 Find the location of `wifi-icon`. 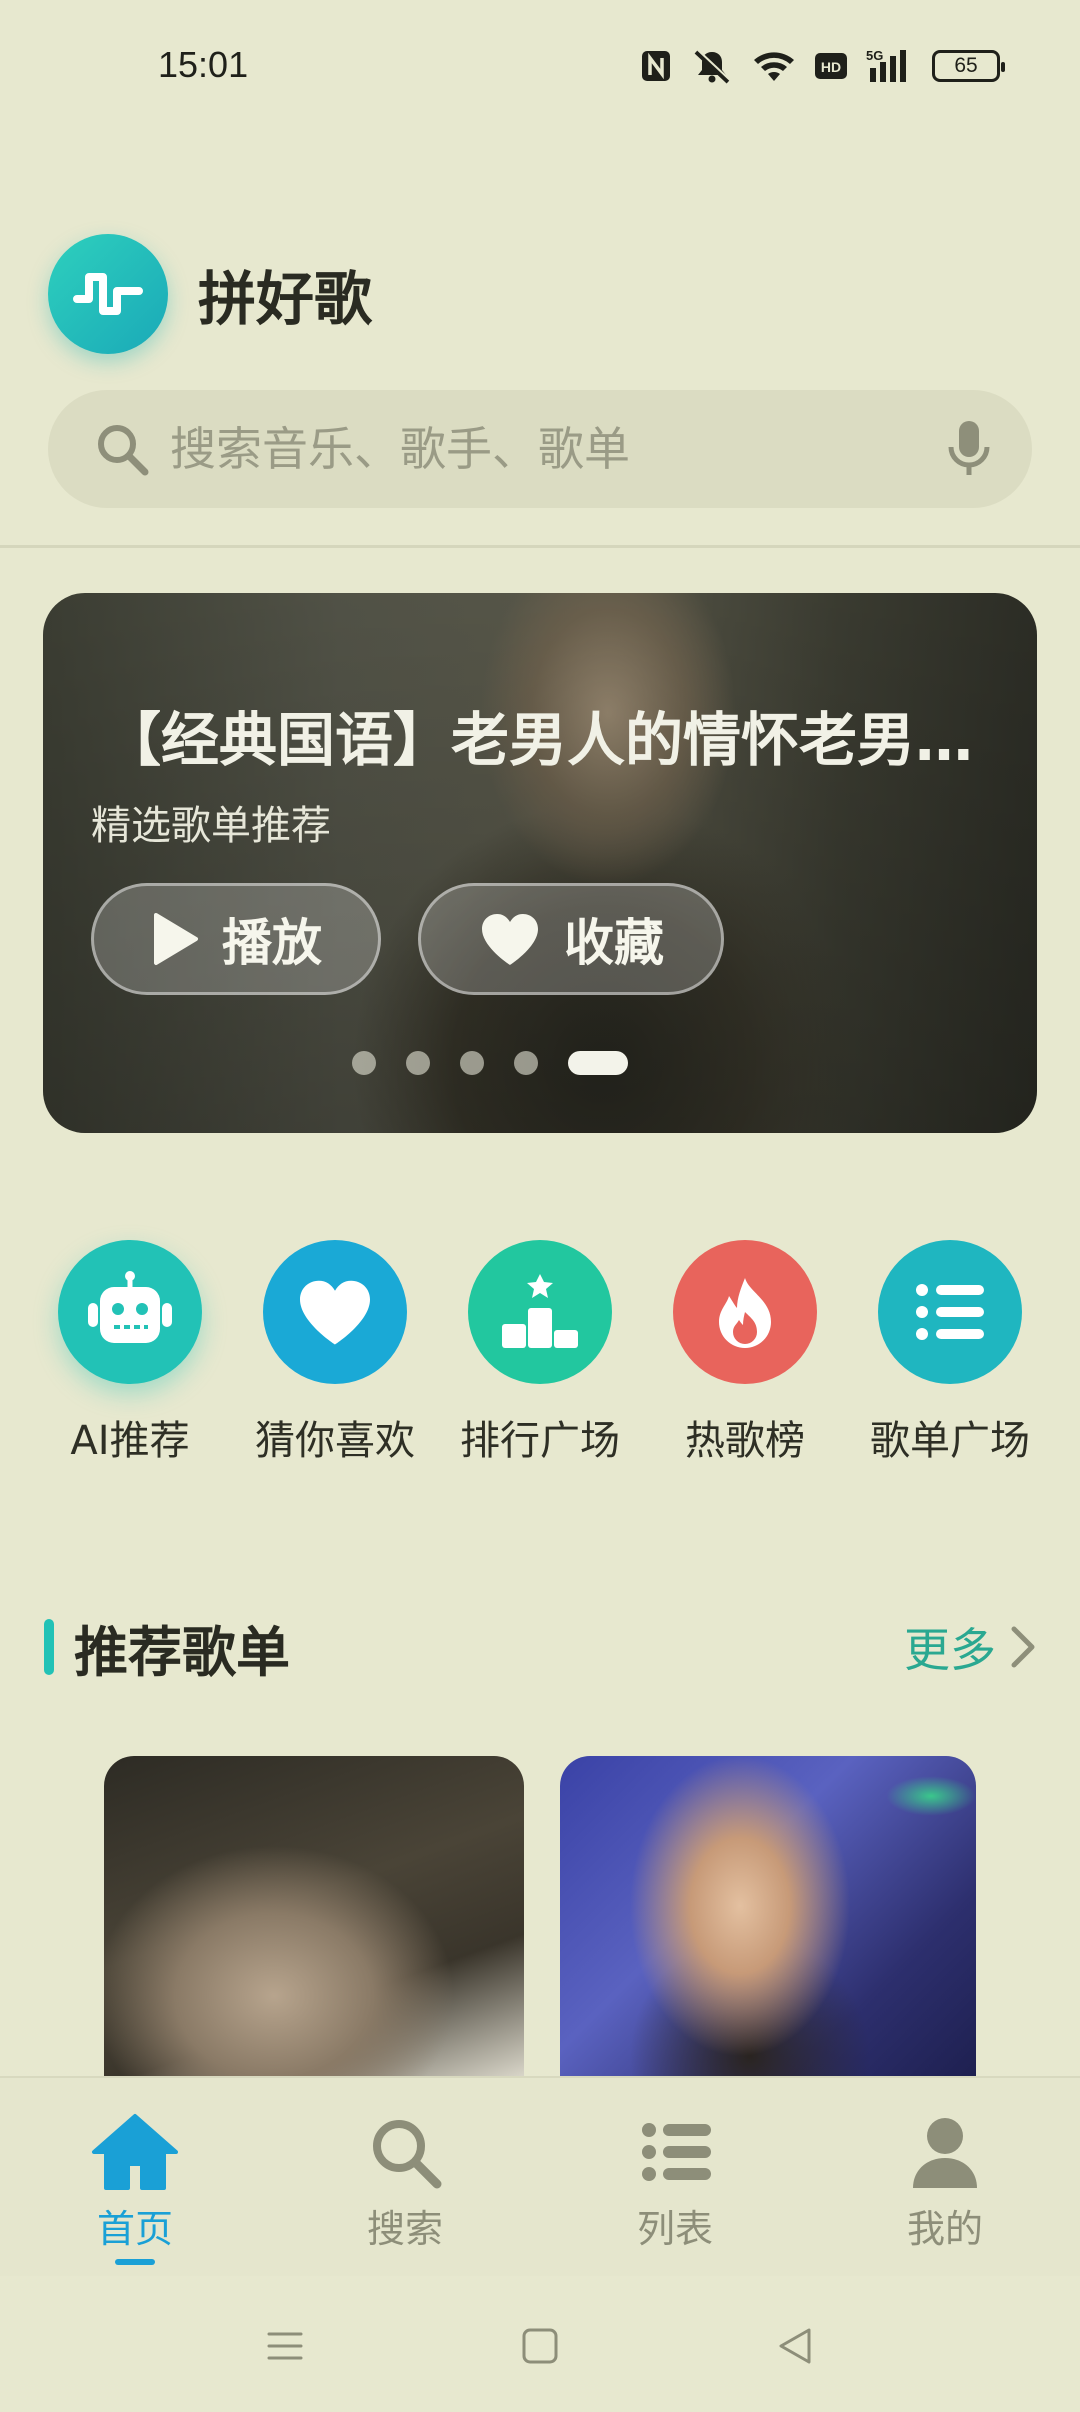

wifi-icon is located at coordinates (774, 66).